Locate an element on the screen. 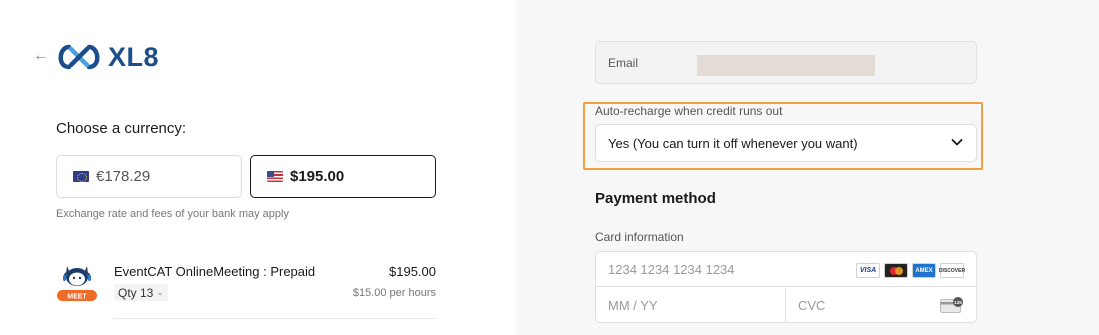 Image resolution: width=1099 pixels, height=335 pixels. discover-icon: DISCOVER is located at coordinates (952, 270).